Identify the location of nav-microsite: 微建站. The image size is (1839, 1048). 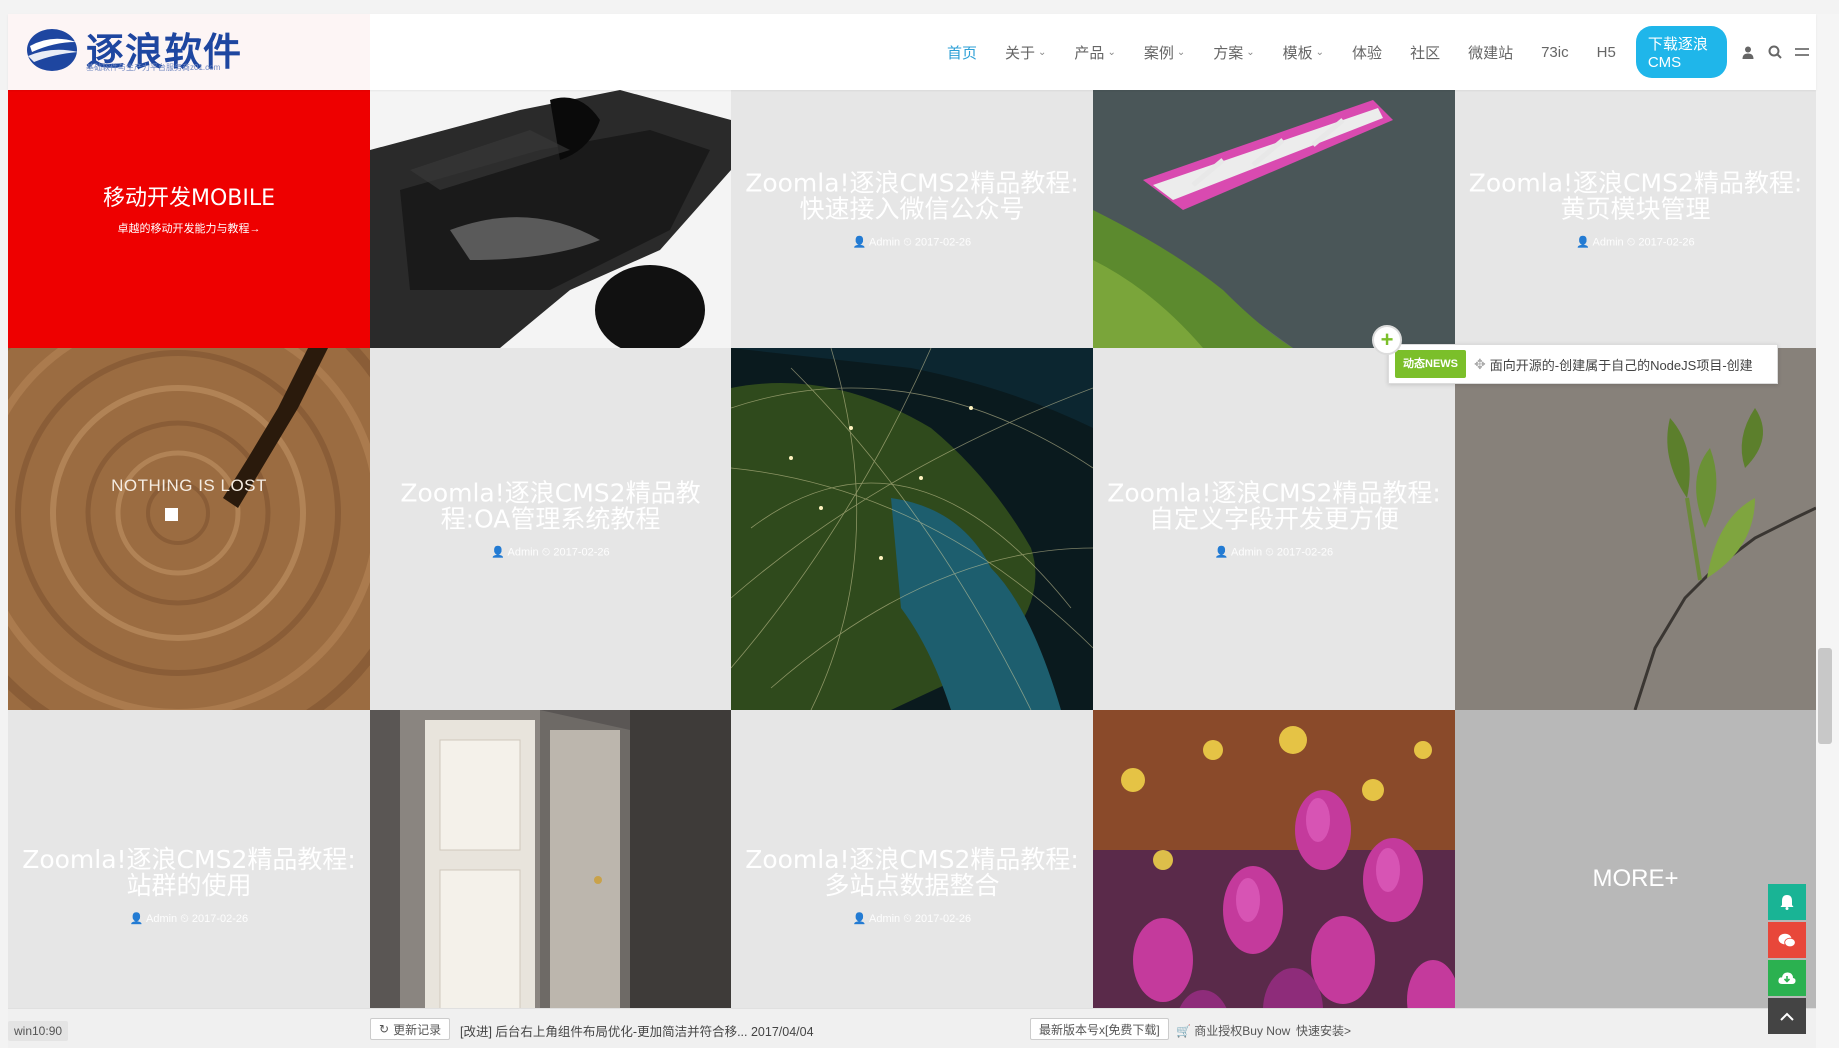
(1490, 52).